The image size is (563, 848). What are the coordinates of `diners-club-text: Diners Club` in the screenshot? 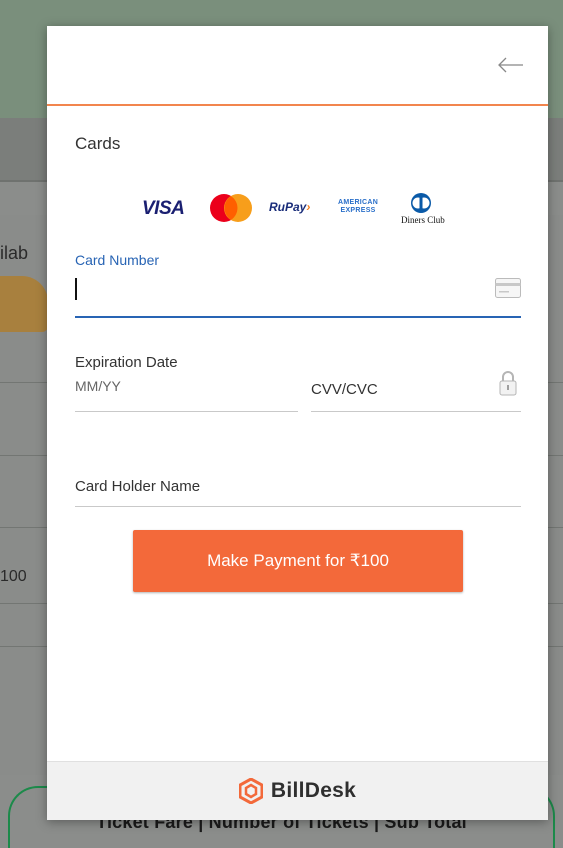 It's located at (423, 220).